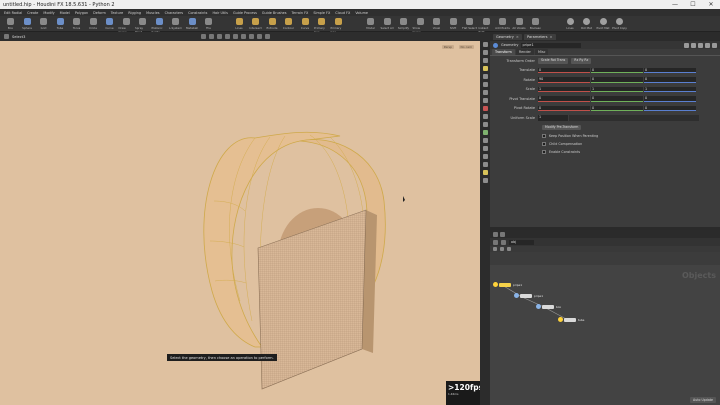  I want to click on arrow-icon, so click(204, 36).